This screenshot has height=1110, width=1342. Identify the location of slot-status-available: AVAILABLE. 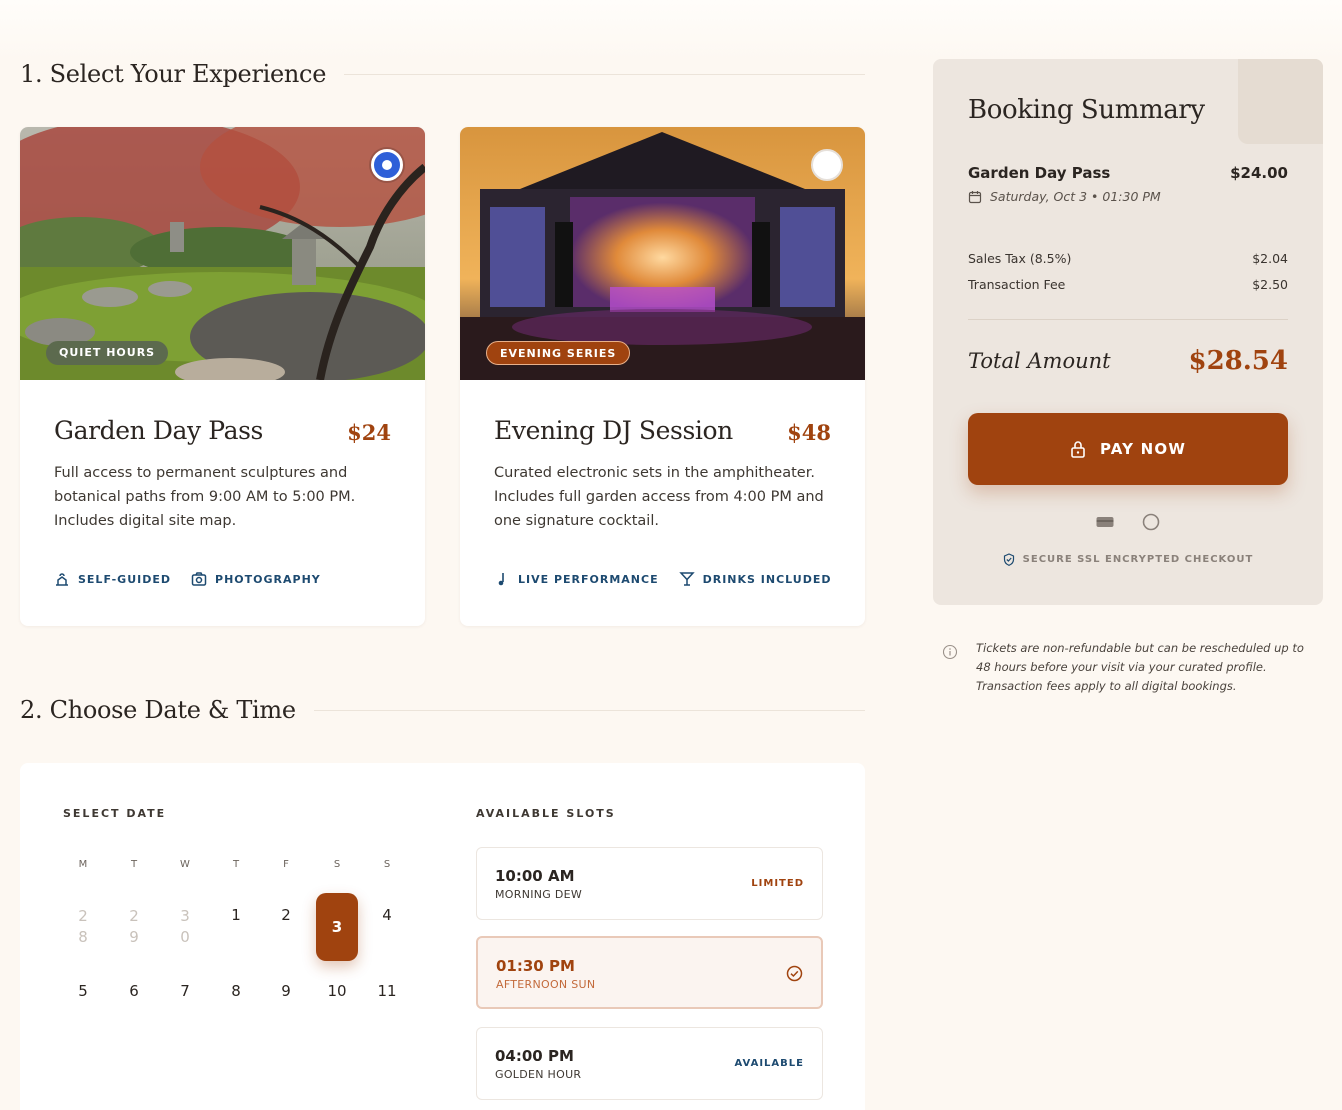
(769, 1063).